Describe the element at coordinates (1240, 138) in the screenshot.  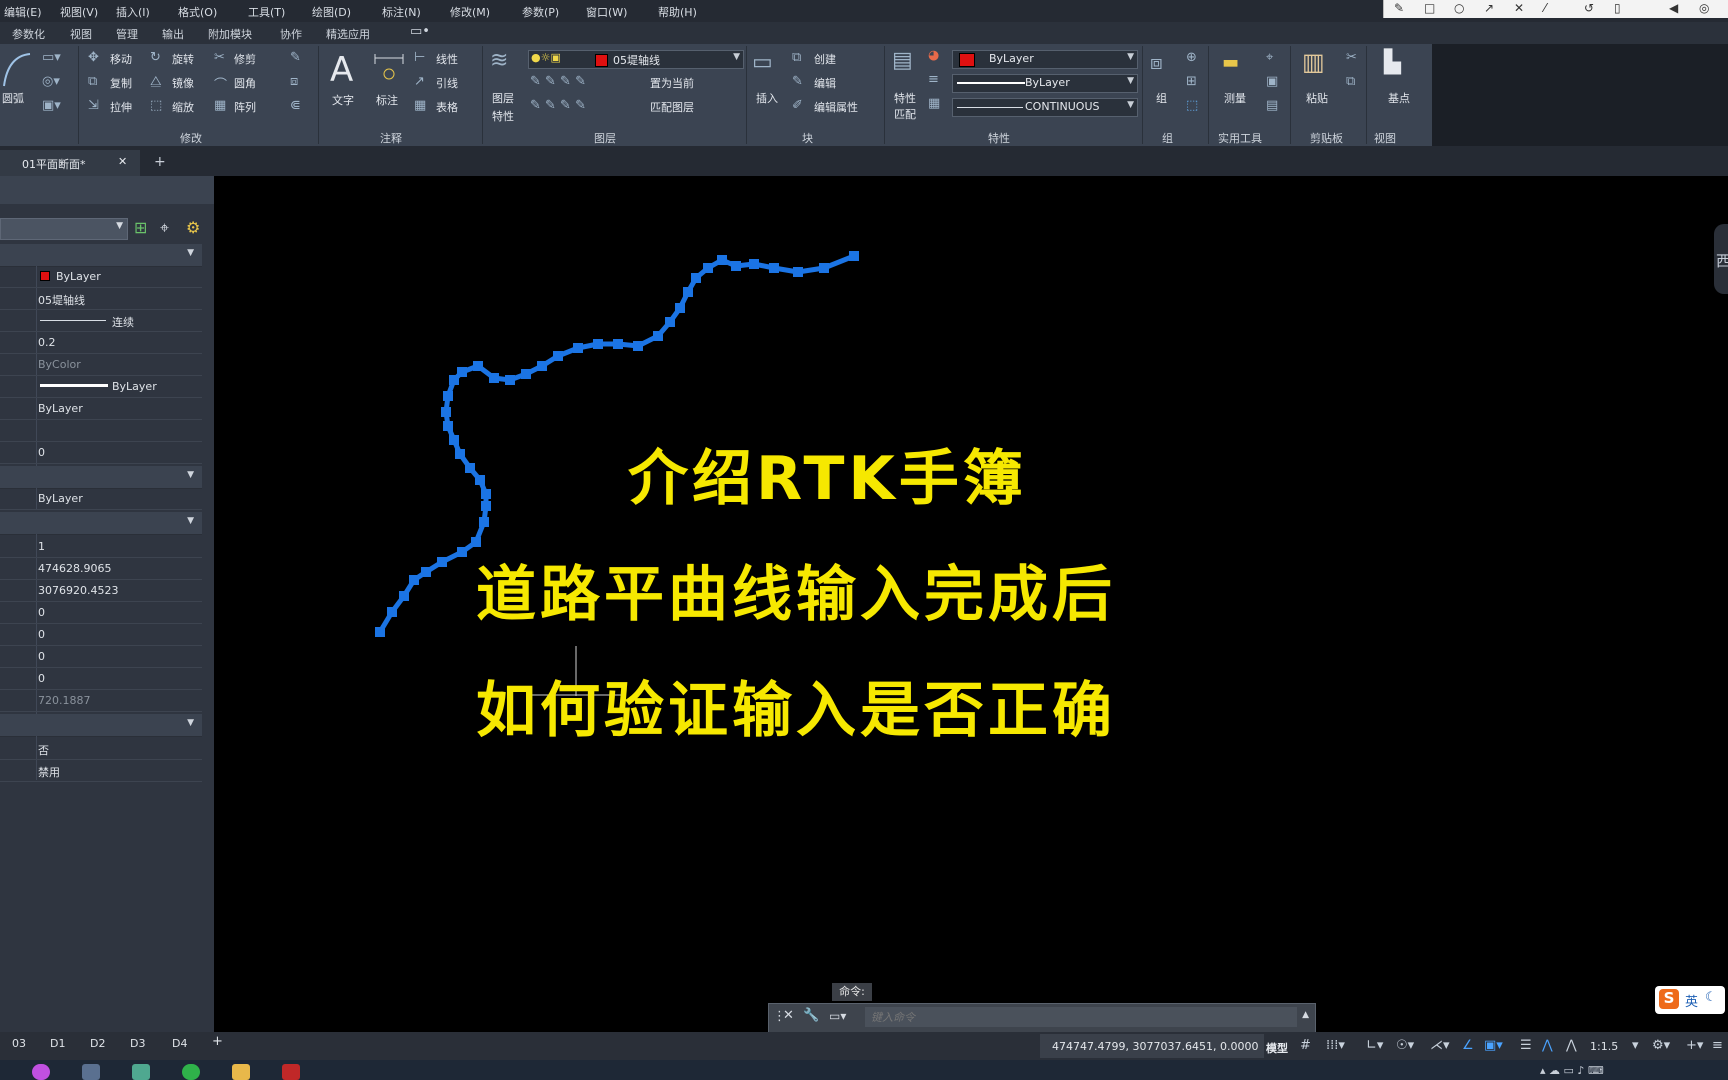
I see `utilities-panel-label: 实用工具` at that location.